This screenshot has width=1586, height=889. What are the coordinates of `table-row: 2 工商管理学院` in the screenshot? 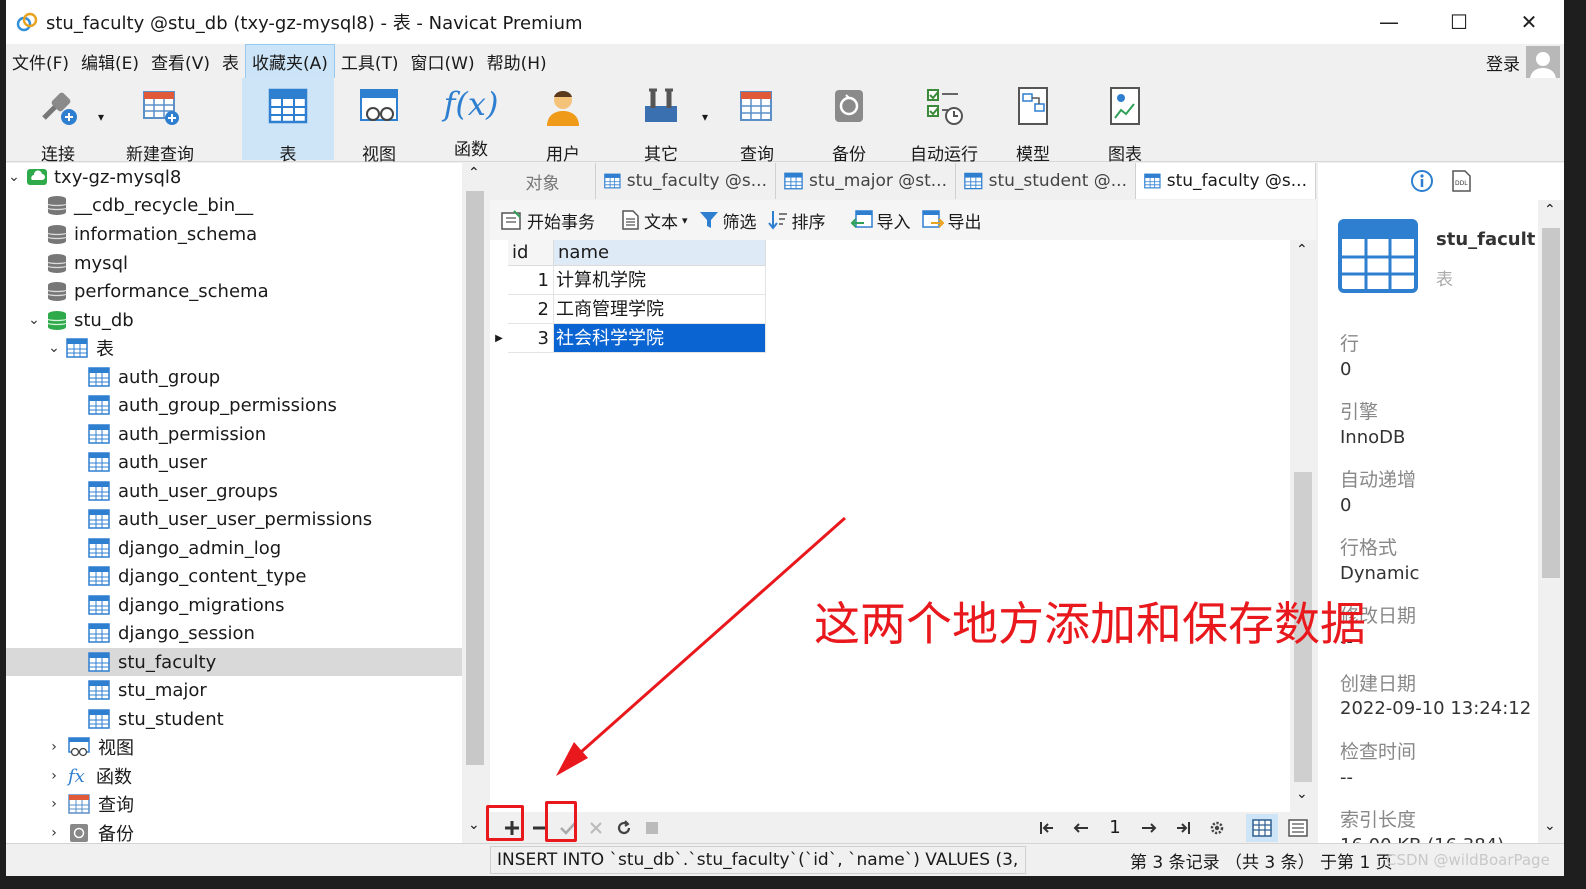 It's located at (628, 309).